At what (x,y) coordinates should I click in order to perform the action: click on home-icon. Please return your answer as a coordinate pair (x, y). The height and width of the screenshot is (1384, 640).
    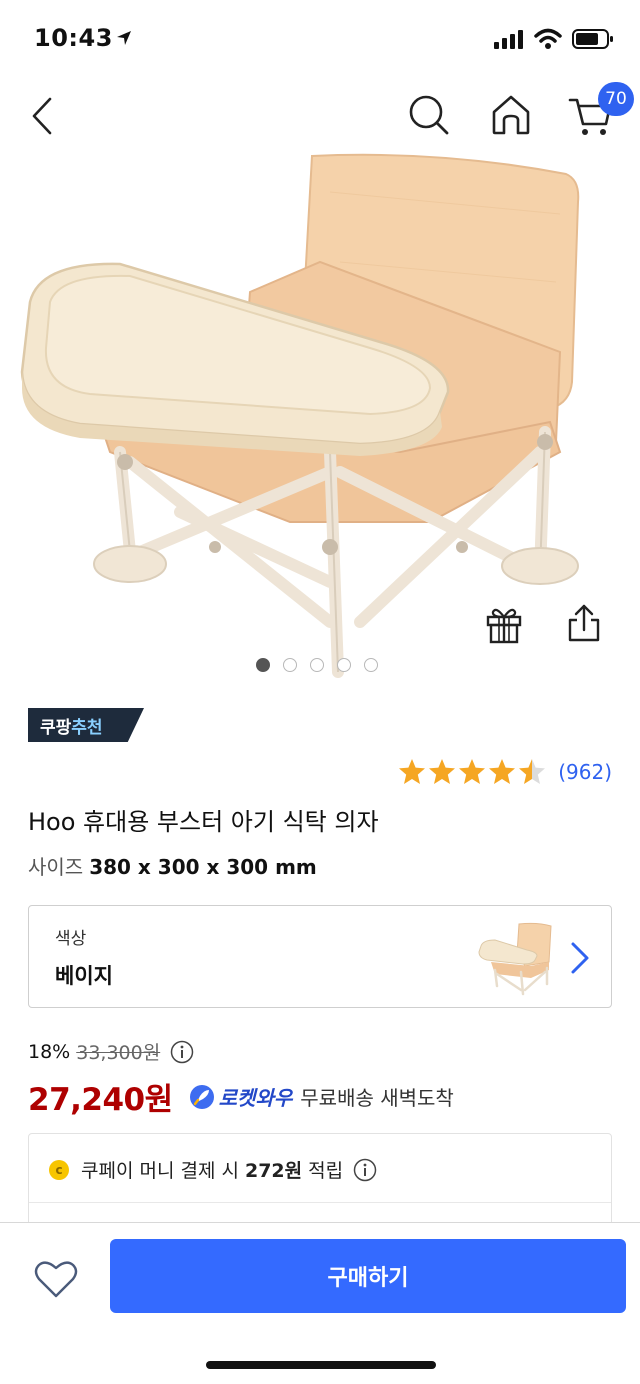
    Looking at the image, I should click on (511, 115).